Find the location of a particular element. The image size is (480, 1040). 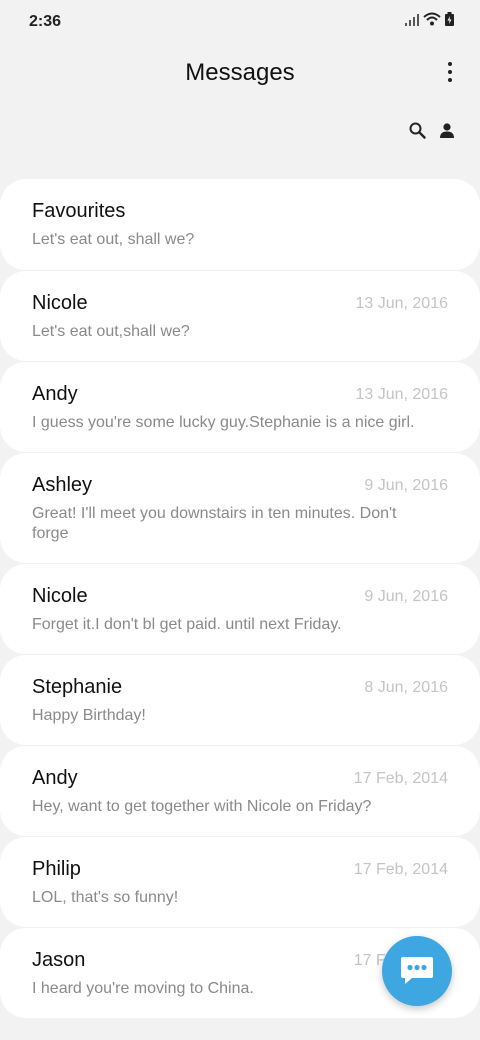

more-vert-icon is located at coordinates (450, 64).